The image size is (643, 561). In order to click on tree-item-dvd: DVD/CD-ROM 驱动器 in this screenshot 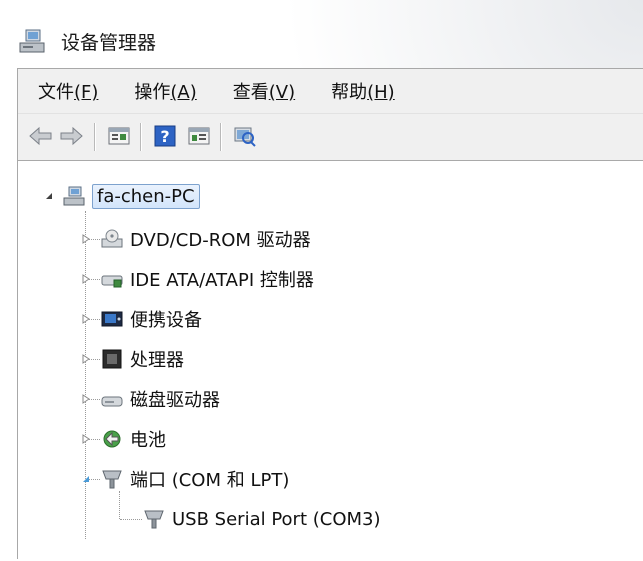, I will do `click(205, 239)`.